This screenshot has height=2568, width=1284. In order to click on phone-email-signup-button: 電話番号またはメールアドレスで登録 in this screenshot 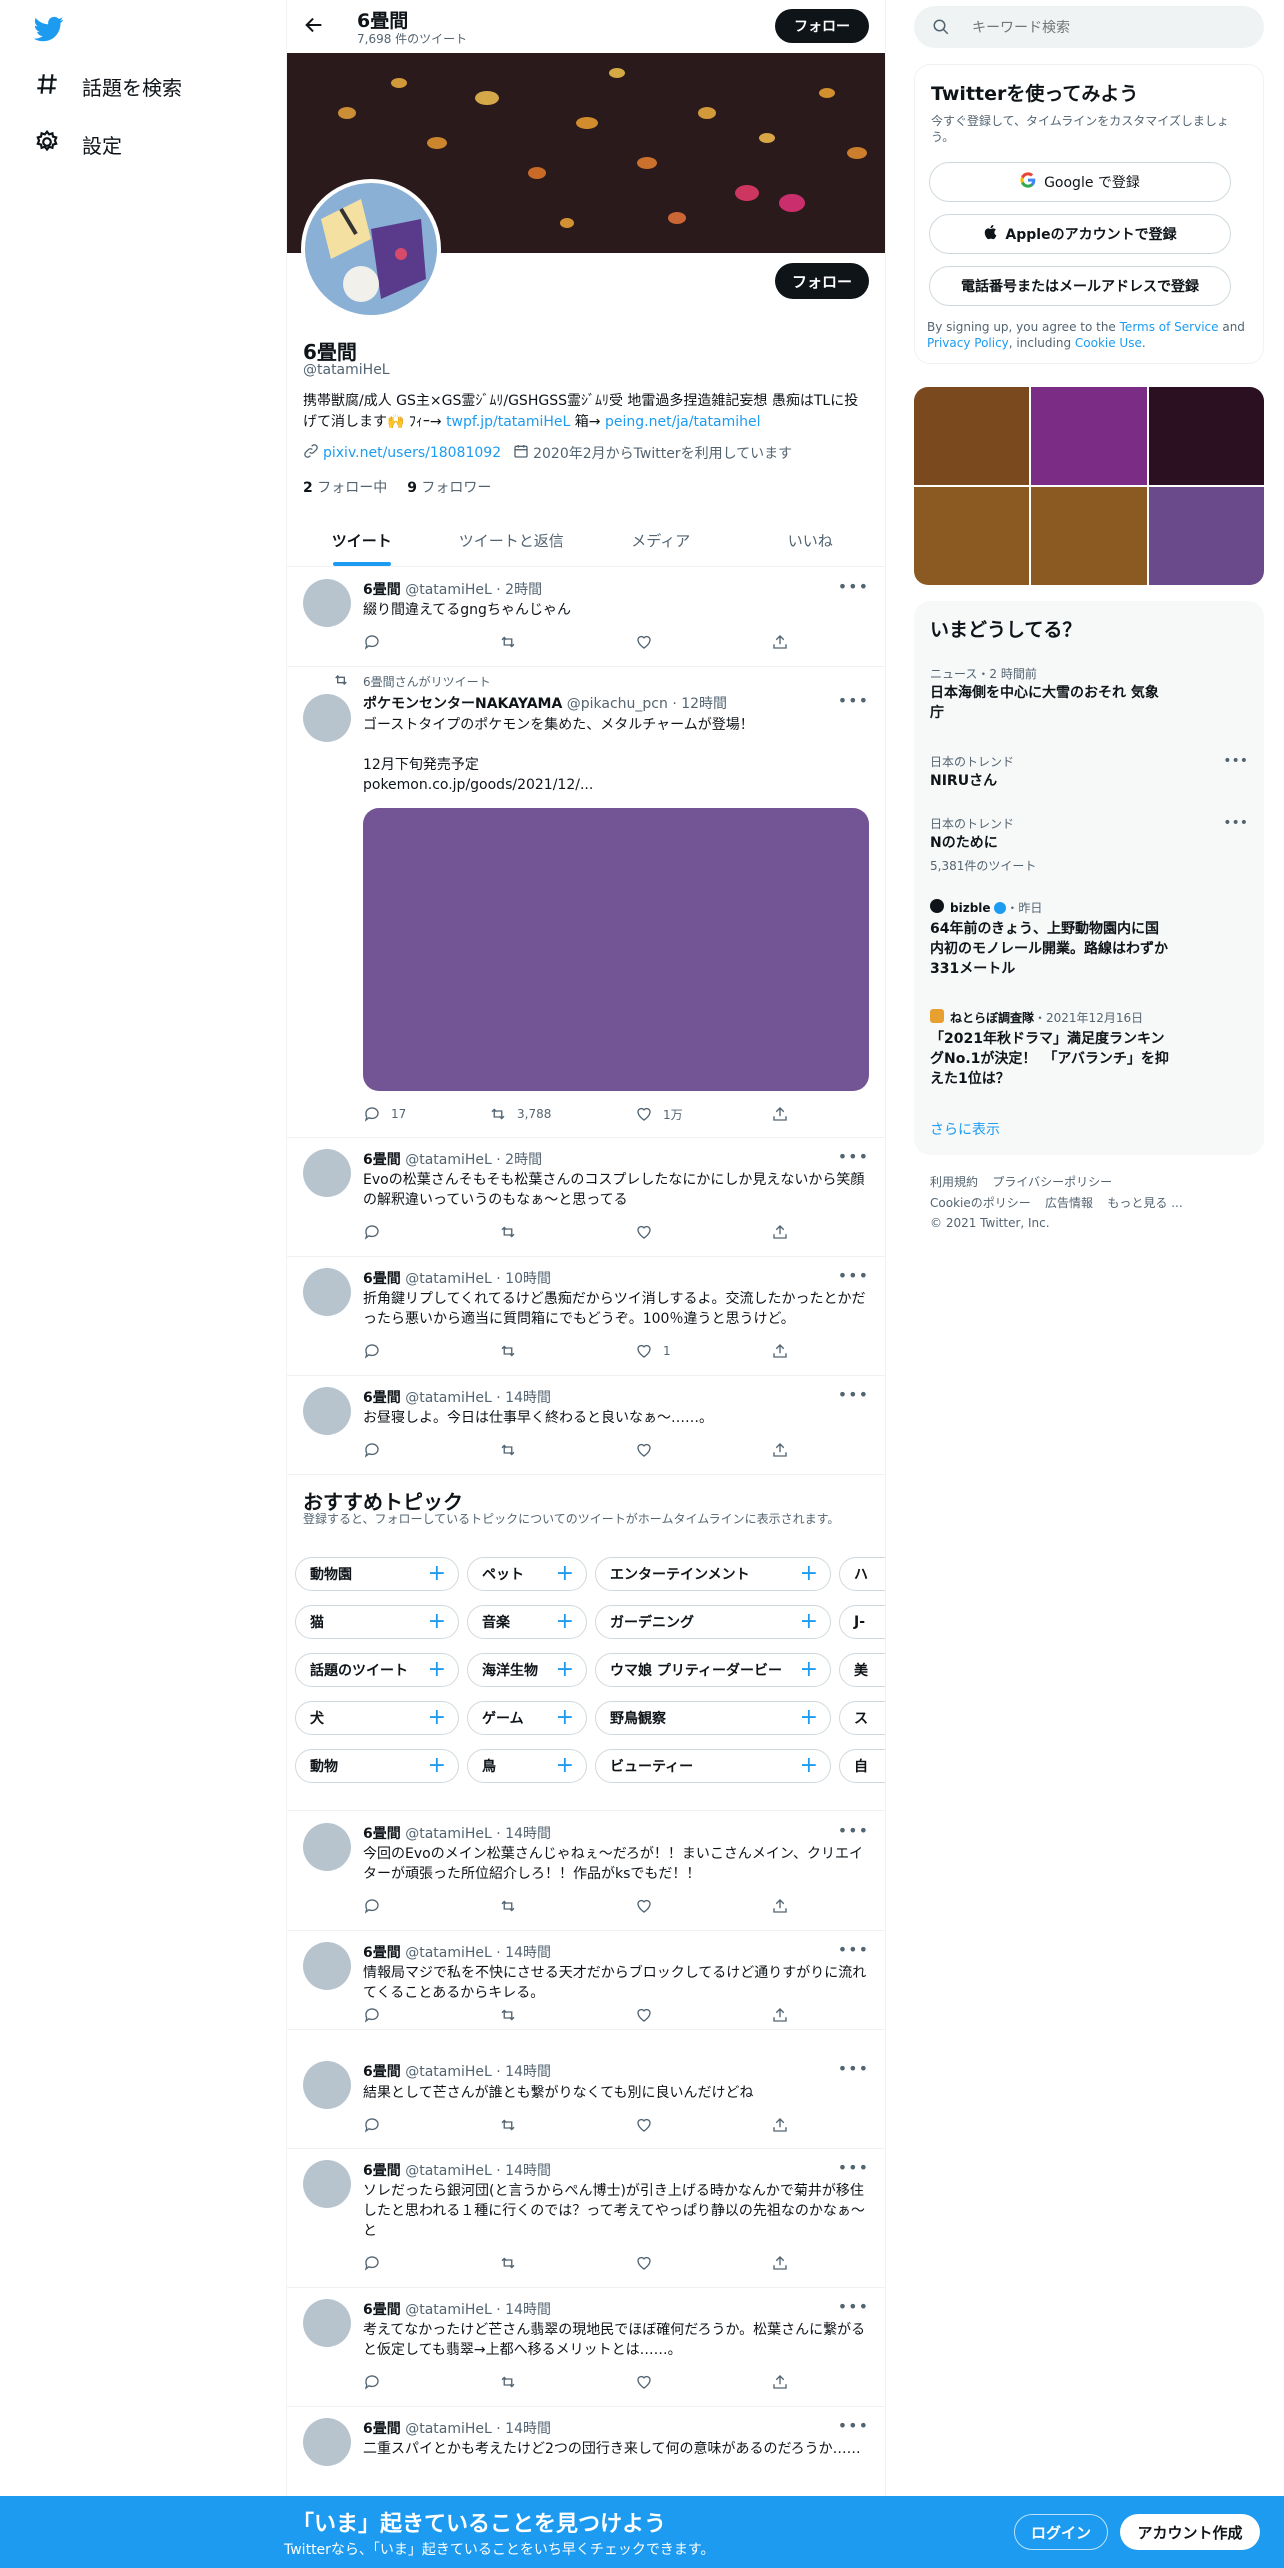, I will do `click(1080, 286)`.